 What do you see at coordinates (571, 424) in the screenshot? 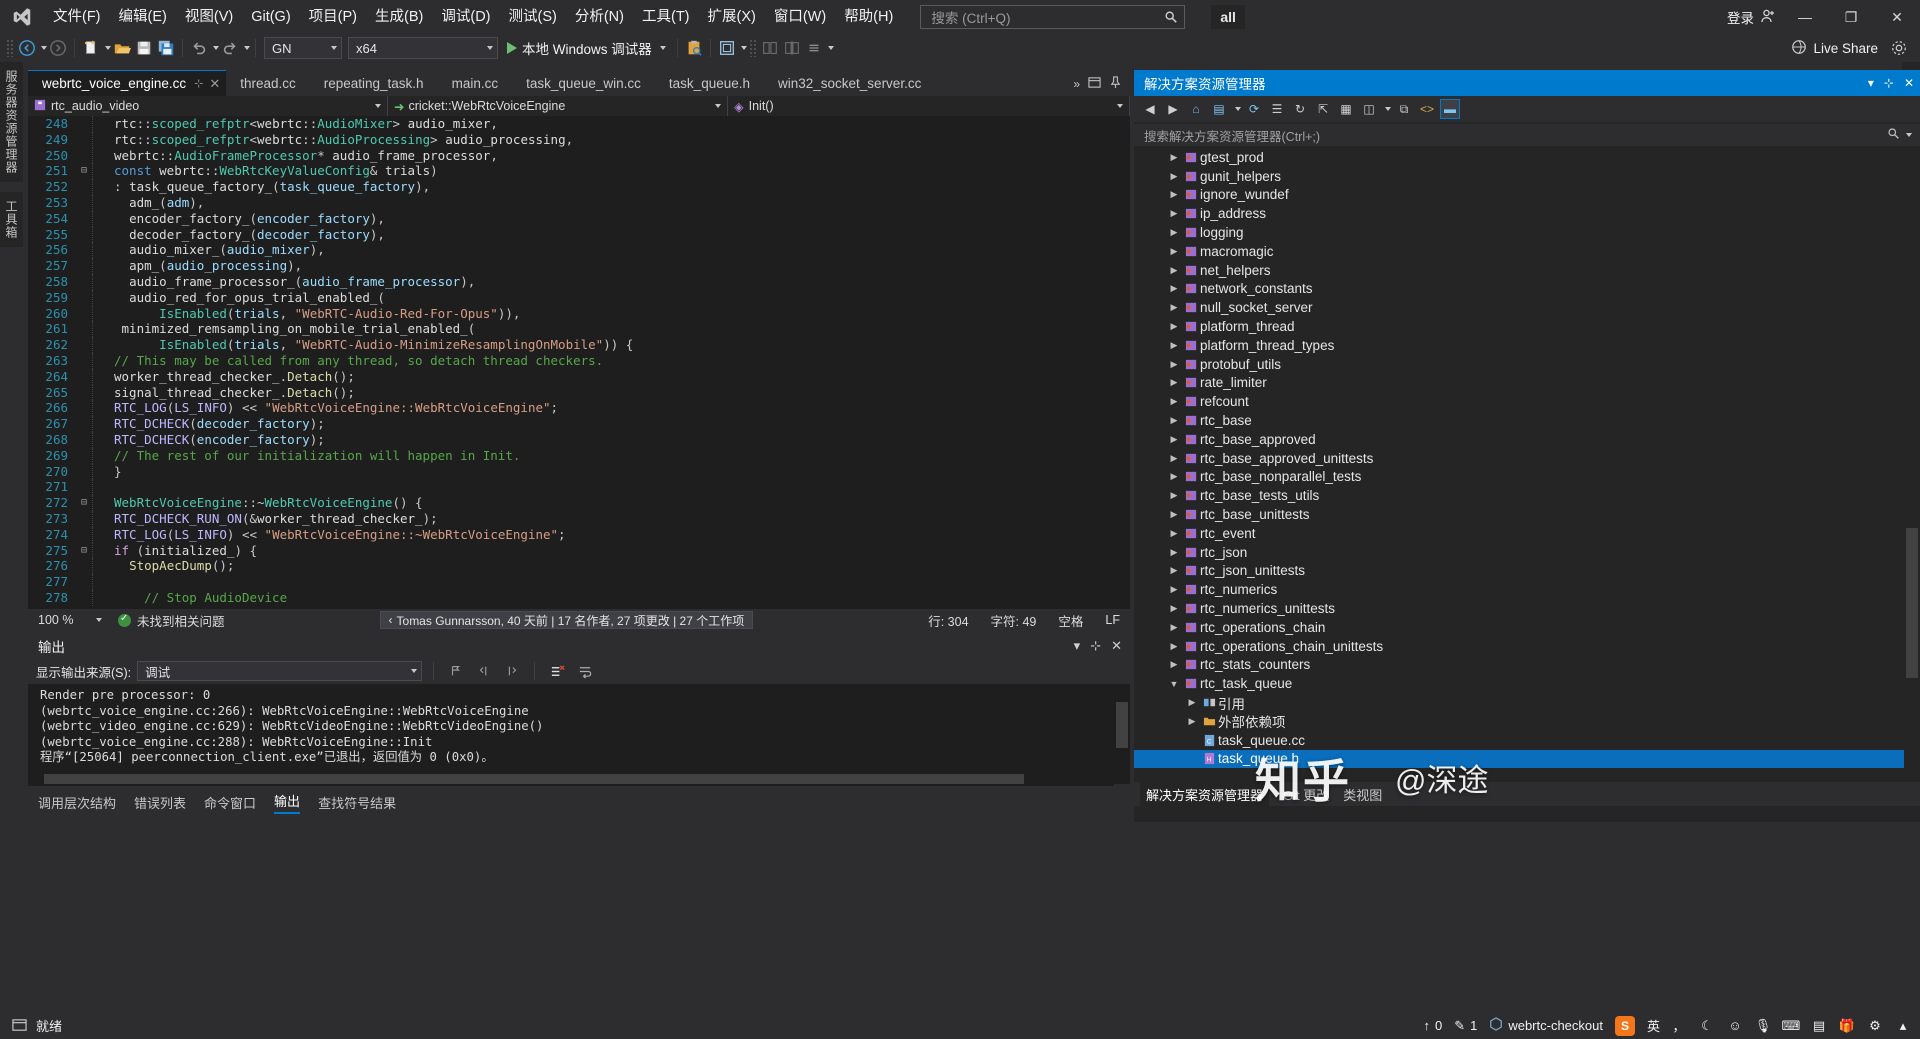
I see `code-line: 267 RTC_DCHECK(decoder_factory);` at bounding box center [571, 424].